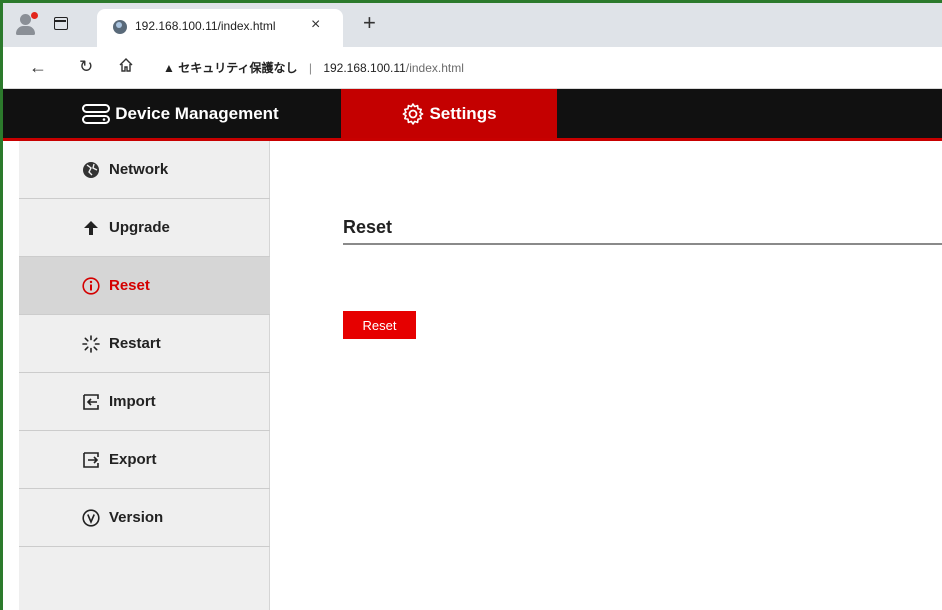 The height and width of the screenshot is (610, 942). What do you see at coordinates (472, 25) in the screenshot?
I see `tab-strip: 192.168.100.11/index.html × +` at bounding box center [472, 25].